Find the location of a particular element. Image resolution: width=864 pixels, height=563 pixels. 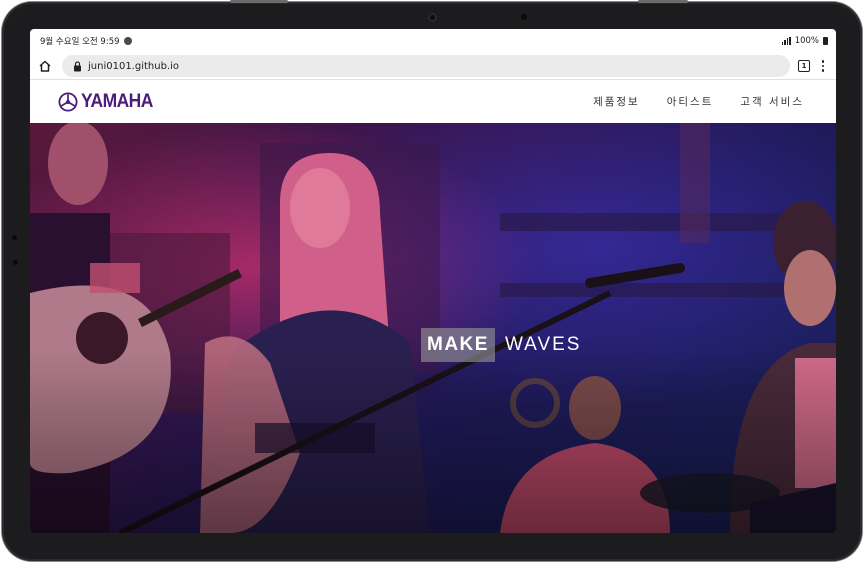

front-camera is located at coordinates (432, 17).